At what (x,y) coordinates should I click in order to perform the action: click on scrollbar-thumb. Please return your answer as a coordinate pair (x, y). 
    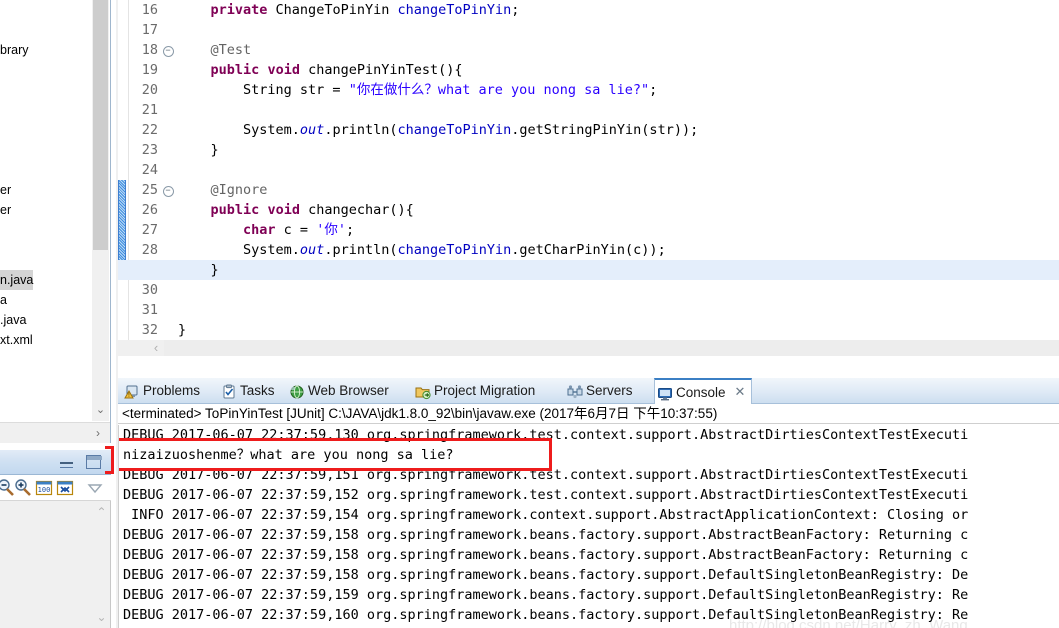
    Looking at the image, I should click on (100, 125).